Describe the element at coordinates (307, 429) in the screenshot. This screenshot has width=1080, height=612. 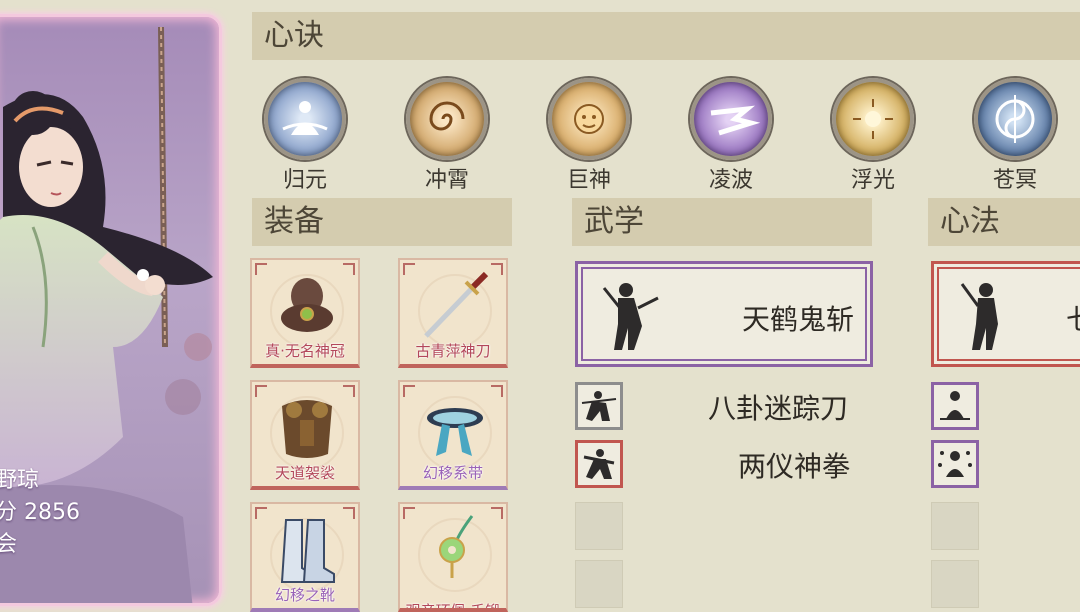
I see `armor-icon` at that location.